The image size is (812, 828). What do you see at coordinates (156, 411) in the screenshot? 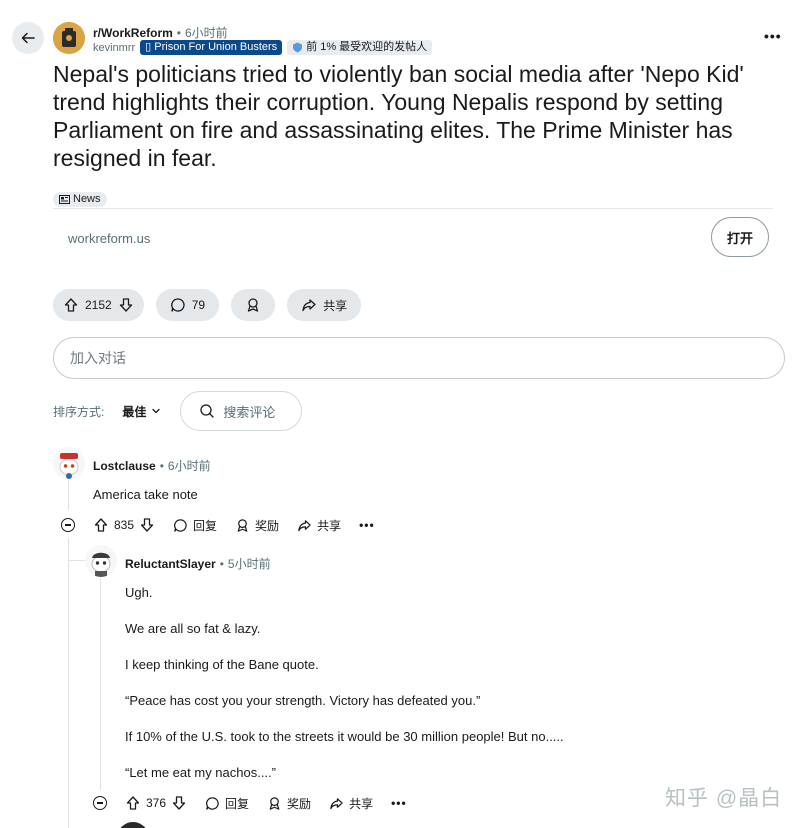
I see `chevron-down-icon` at bounding box center [156, 411].